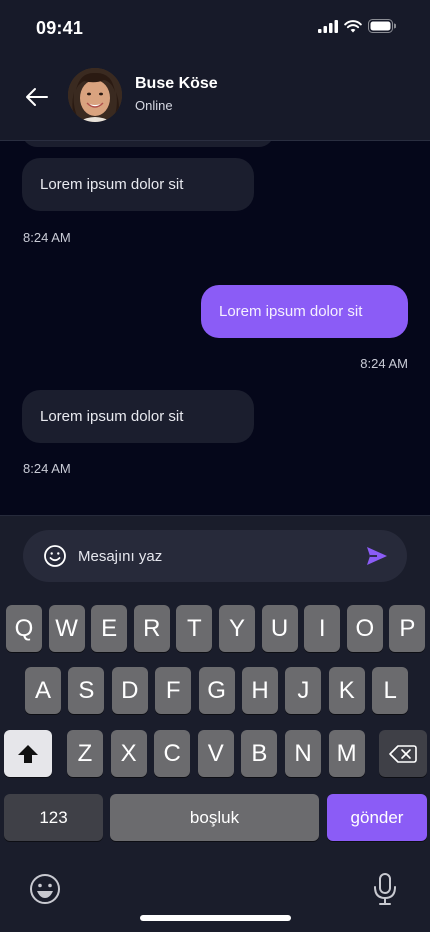 This screenshot has height=932, width=430. Describe the element at coordinates (148, 144) in the screenshot. I see `message-bubble-partial` at that location.